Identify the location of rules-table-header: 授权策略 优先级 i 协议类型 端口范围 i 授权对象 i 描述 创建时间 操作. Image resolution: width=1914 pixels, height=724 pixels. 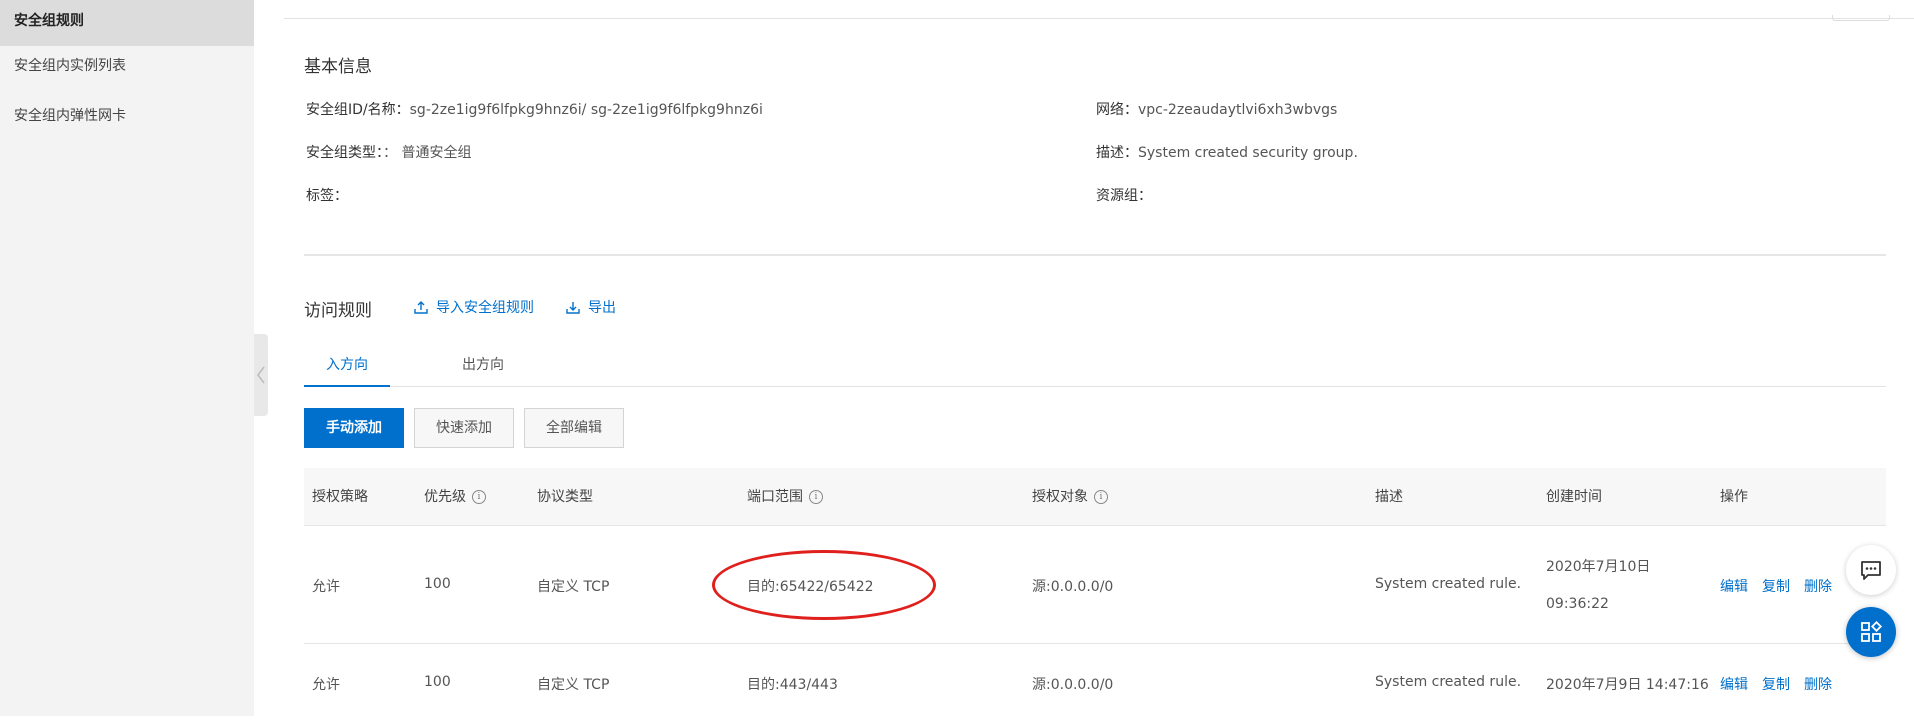
(1095, 497).